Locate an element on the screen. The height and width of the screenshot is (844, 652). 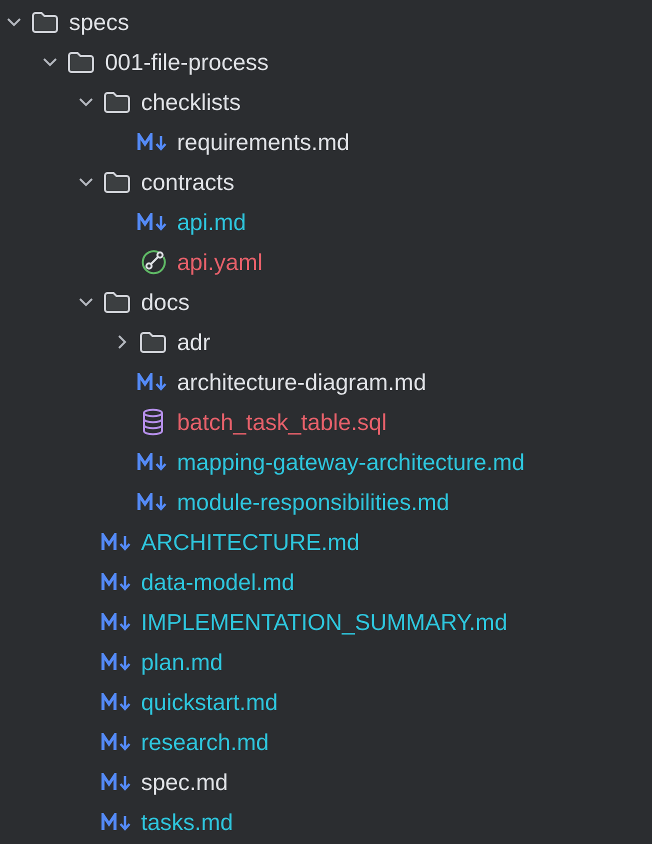
folder-name: docs is located at coordinates (165, 302).